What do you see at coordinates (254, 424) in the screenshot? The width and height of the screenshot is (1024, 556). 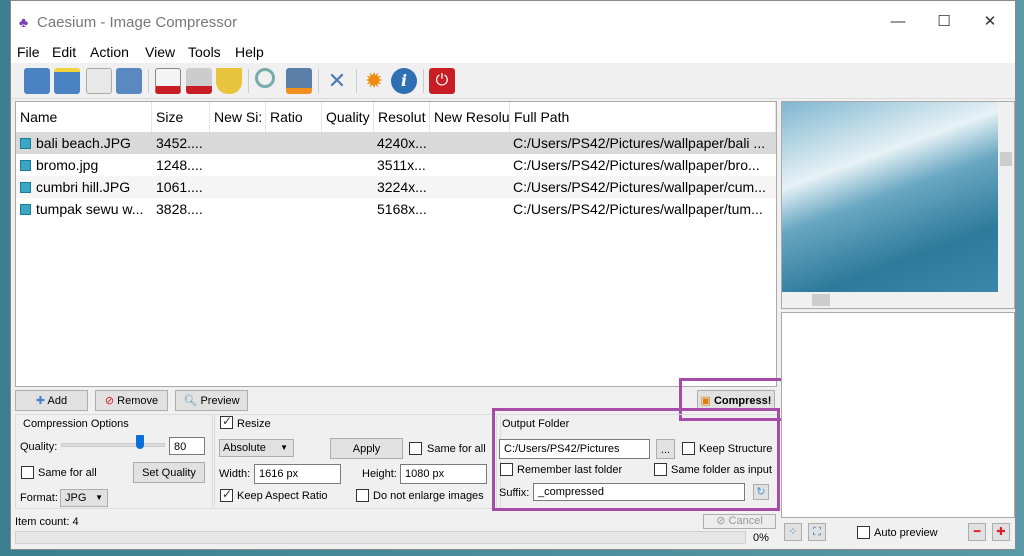 I see `resize-label: Resize` at bounding box center [254, 424].